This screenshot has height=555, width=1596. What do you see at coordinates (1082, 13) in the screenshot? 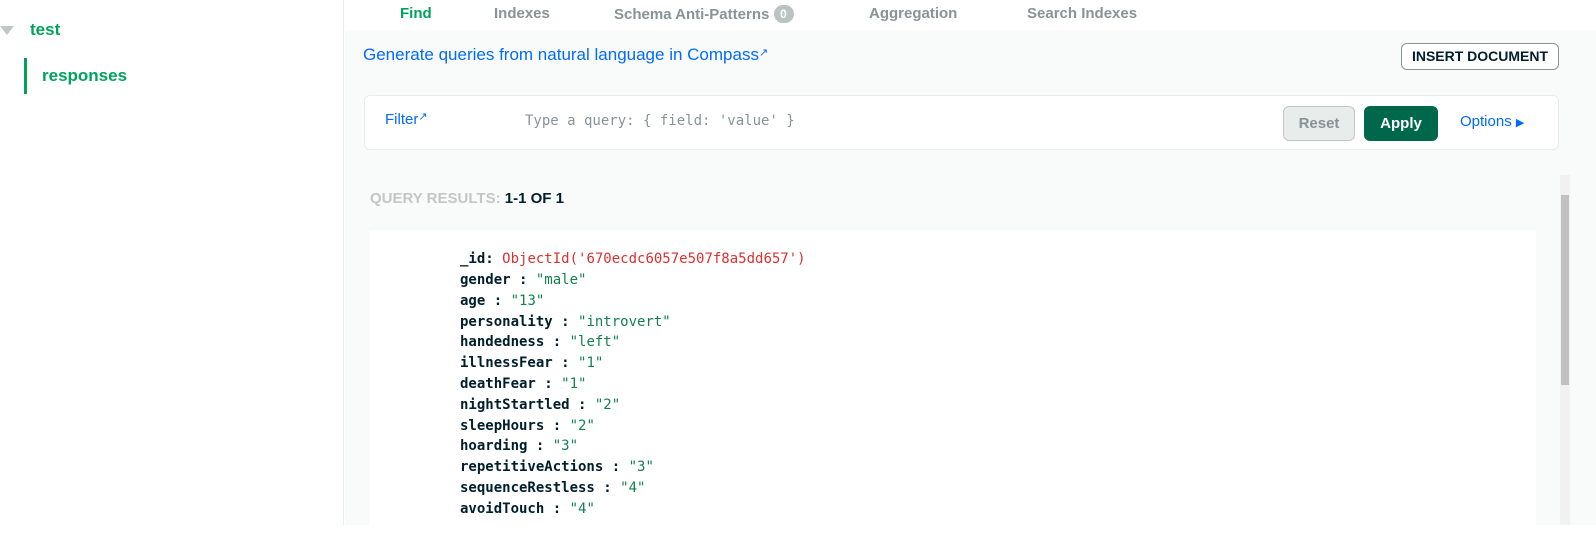
I see `tab-search-indexes: Search Indexes` at bounding box center [1082, 13].